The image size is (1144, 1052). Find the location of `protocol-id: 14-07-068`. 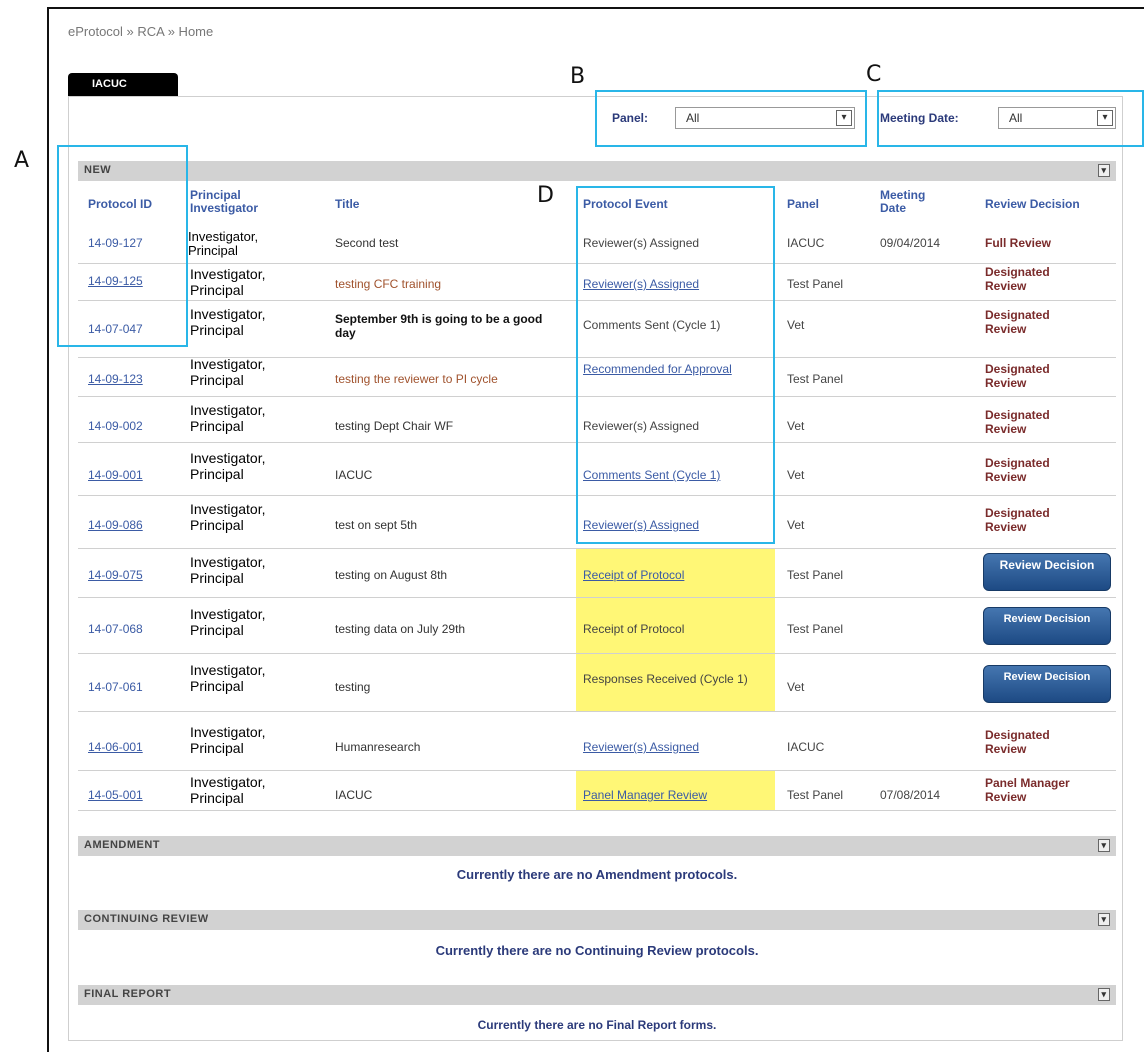

protocol-id: 14-07-068 is located at coordinates (115, 629).